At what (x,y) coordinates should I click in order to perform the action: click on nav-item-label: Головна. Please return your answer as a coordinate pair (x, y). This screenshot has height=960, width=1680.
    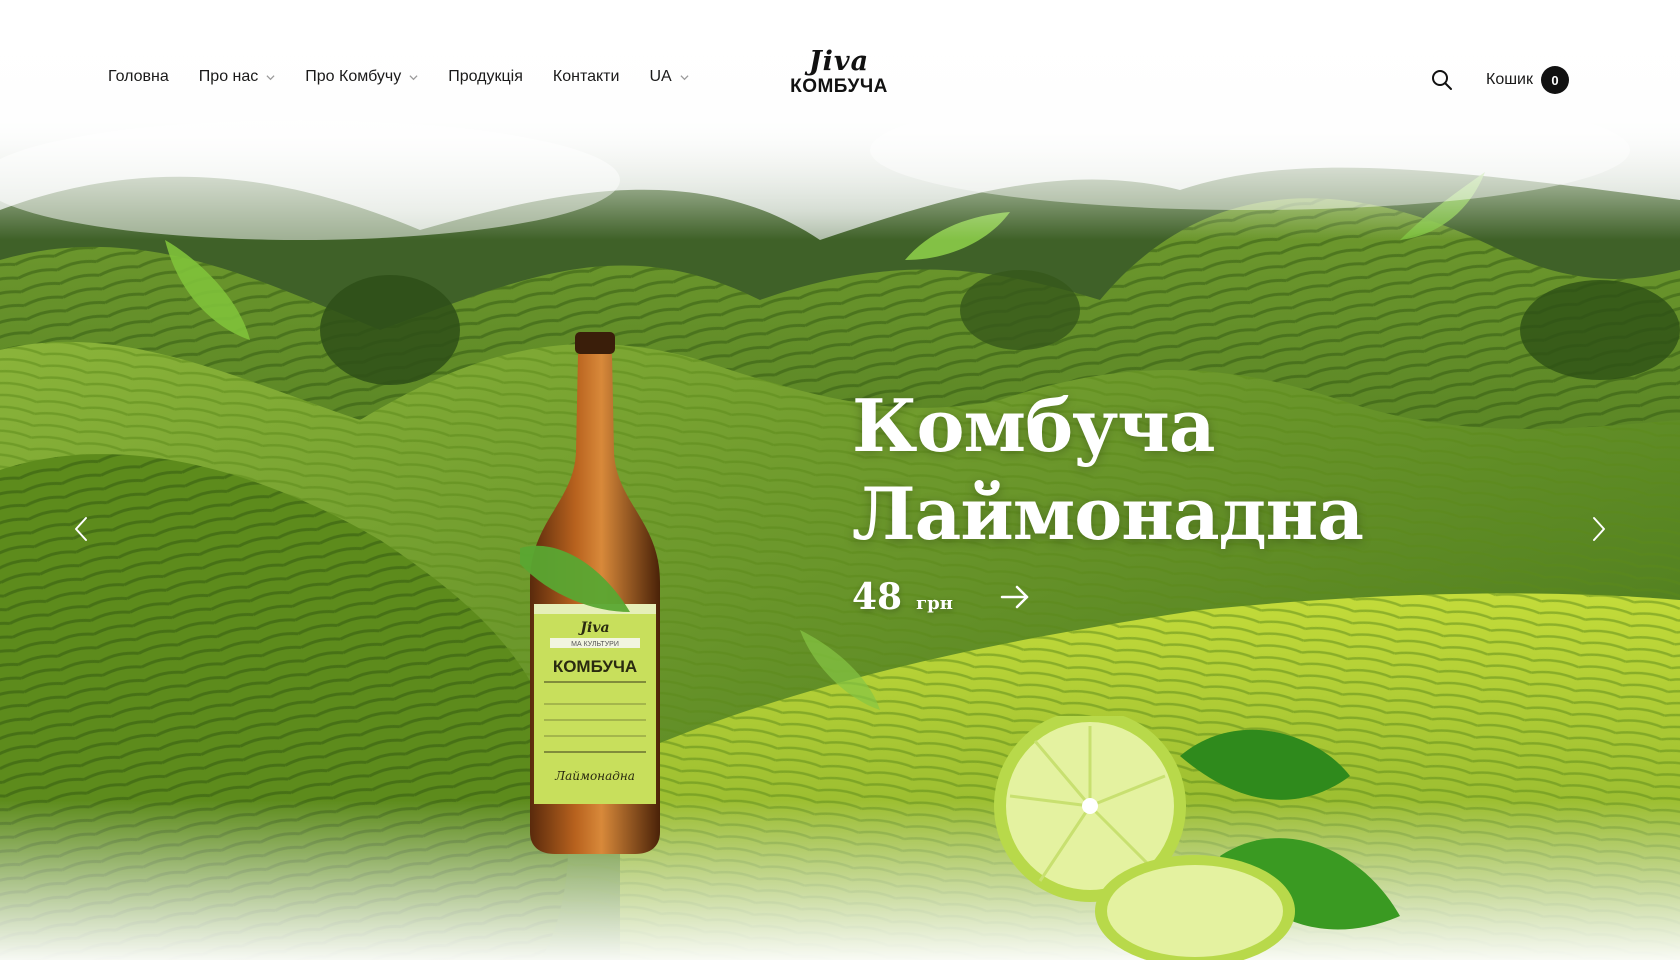
    Looking at the image, I should click on (138, 76).